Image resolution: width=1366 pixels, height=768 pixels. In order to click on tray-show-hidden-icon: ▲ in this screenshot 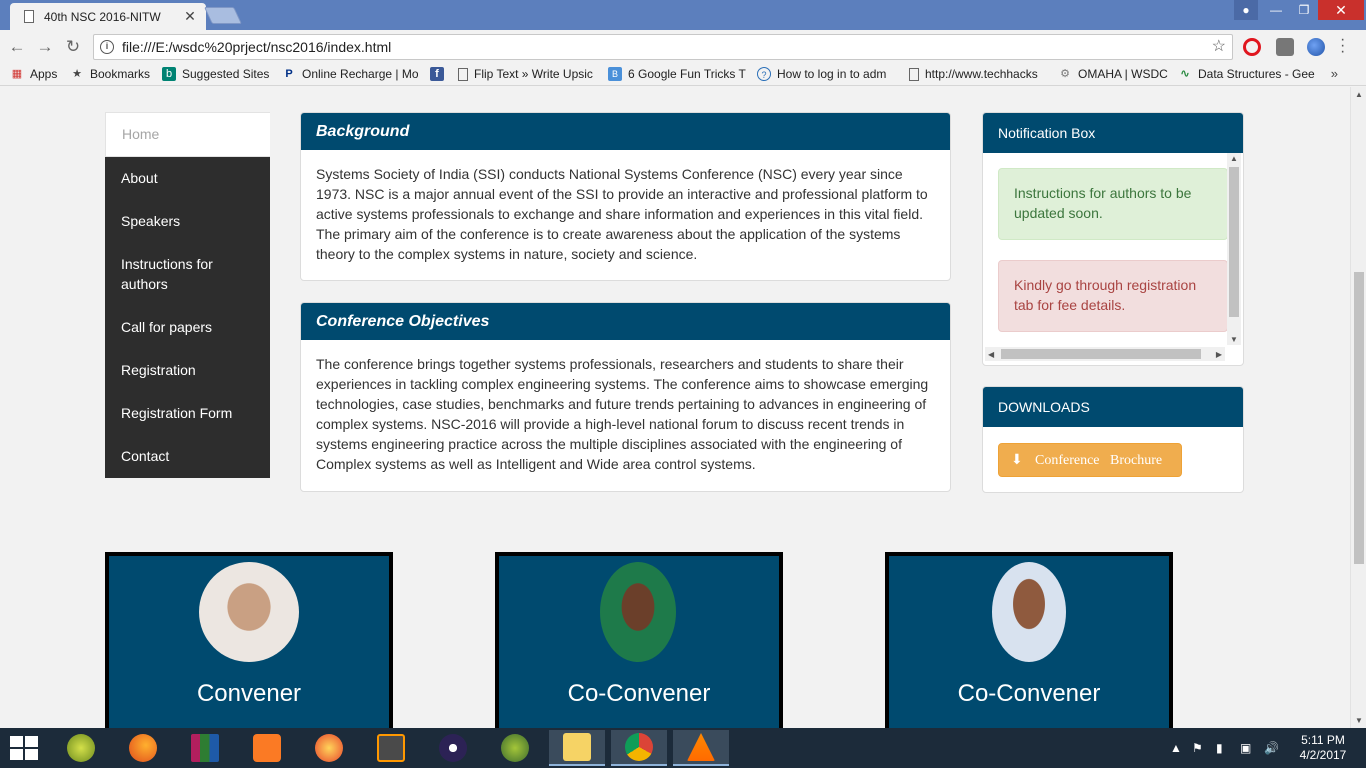, I will do `click(1176, 748)`.